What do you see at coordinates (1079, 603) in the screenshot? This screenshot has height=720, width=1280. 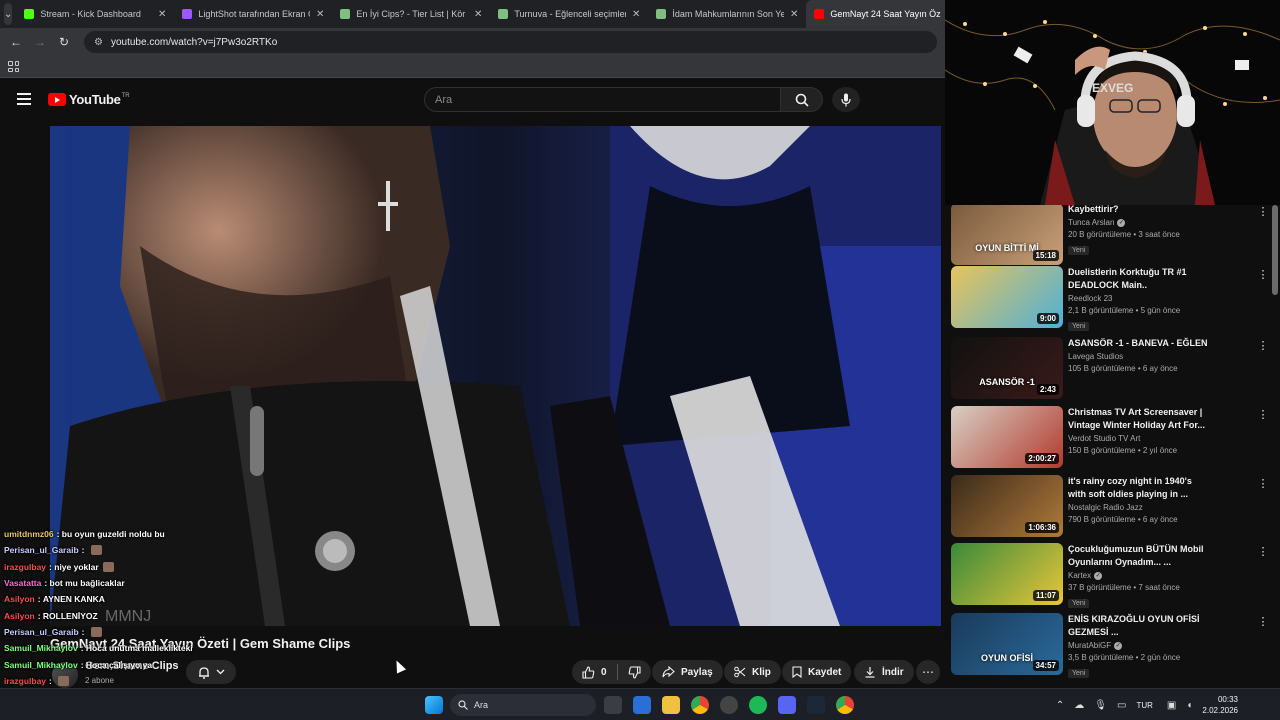 I see `new-badge: Yeni` at bounding box center [1079, 603].